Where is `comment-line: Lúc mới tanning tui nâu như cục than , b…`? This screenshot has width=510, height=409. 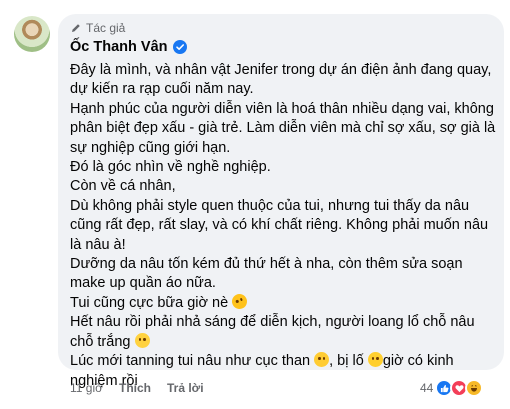 comment-line: Lúc mới tanning tui nâu như cục than , b… is located at coordinates (280, 361).